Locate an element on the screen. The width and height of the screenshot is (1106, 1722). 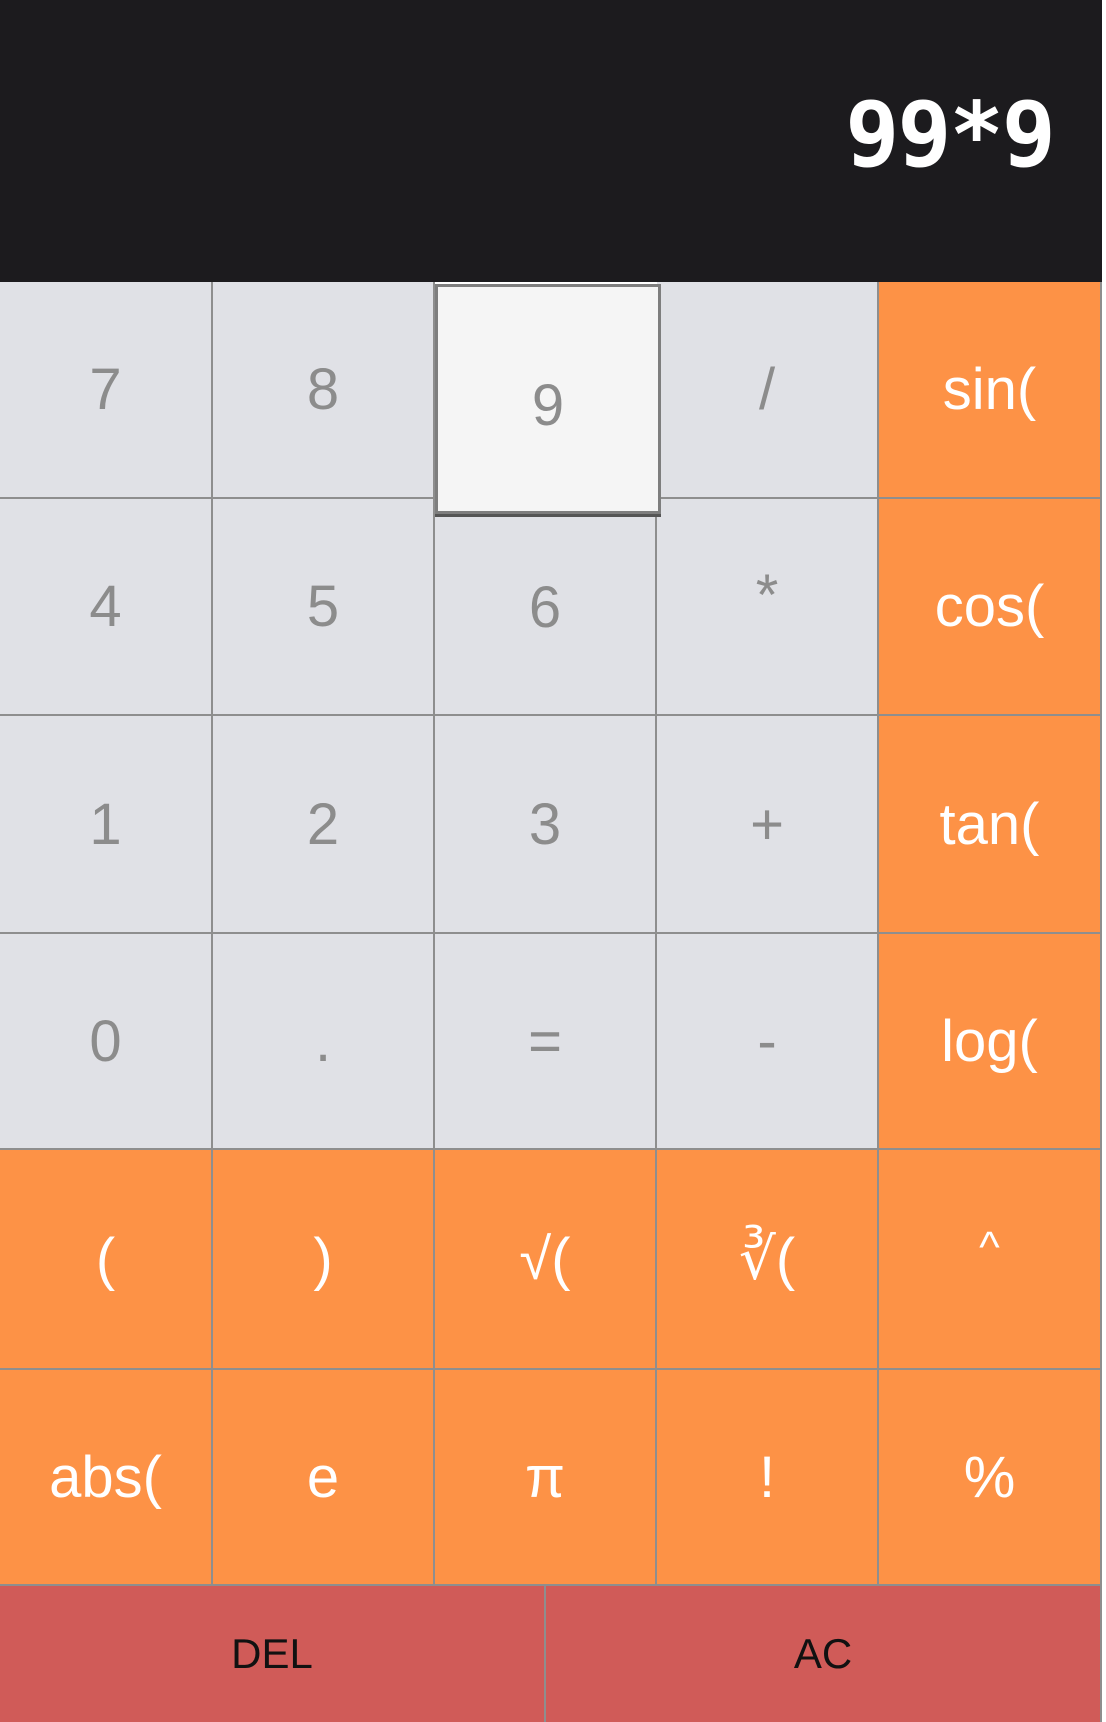
key-equals: = is located at coordinates (546, 1042).